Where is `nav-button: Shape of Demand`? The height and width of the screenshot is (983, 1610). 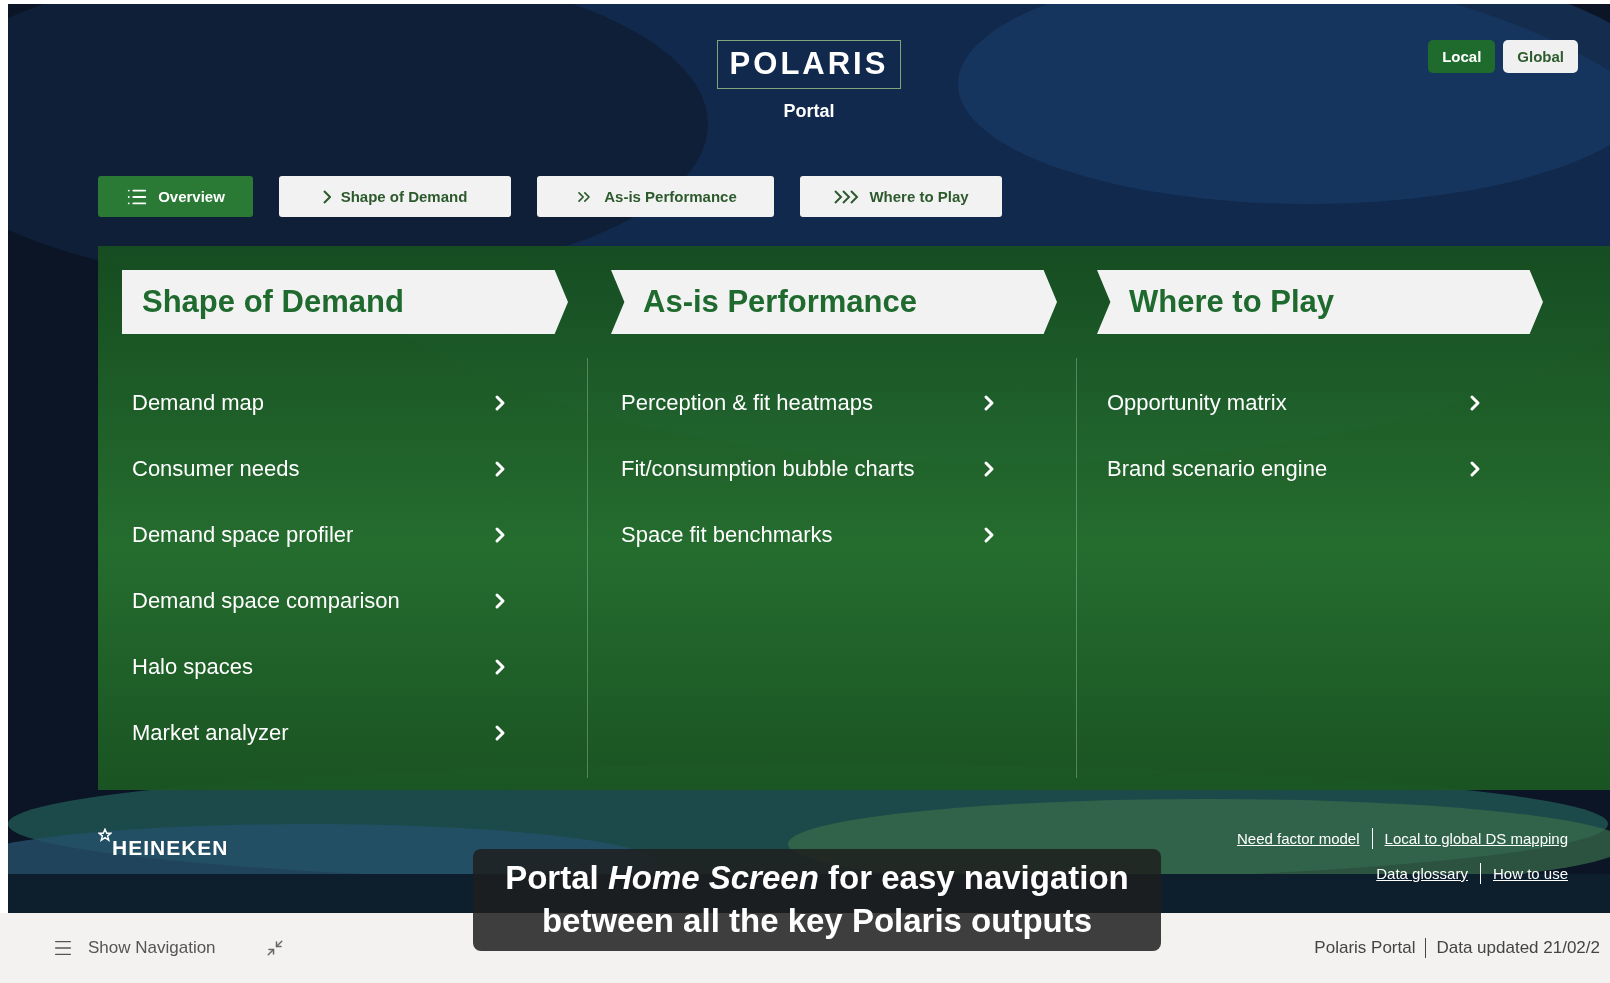 nav-button: Shape of Demand is located at coordinates (395, 196).